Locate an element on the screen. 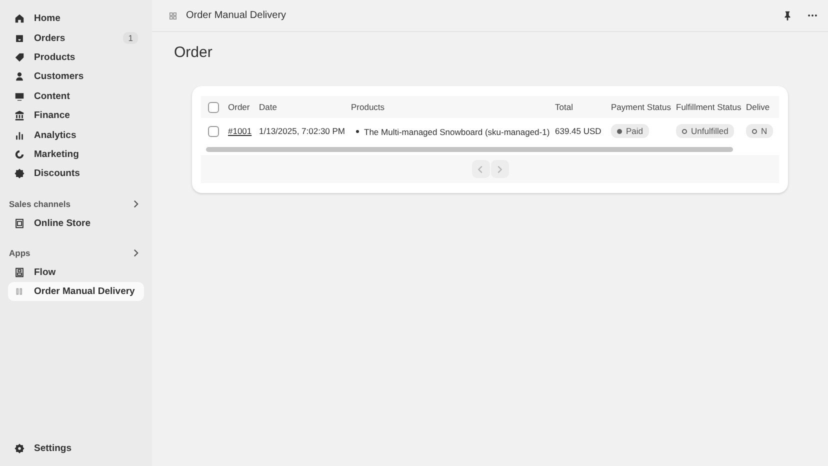  column-header: Date is located at coordinates (268, 107).